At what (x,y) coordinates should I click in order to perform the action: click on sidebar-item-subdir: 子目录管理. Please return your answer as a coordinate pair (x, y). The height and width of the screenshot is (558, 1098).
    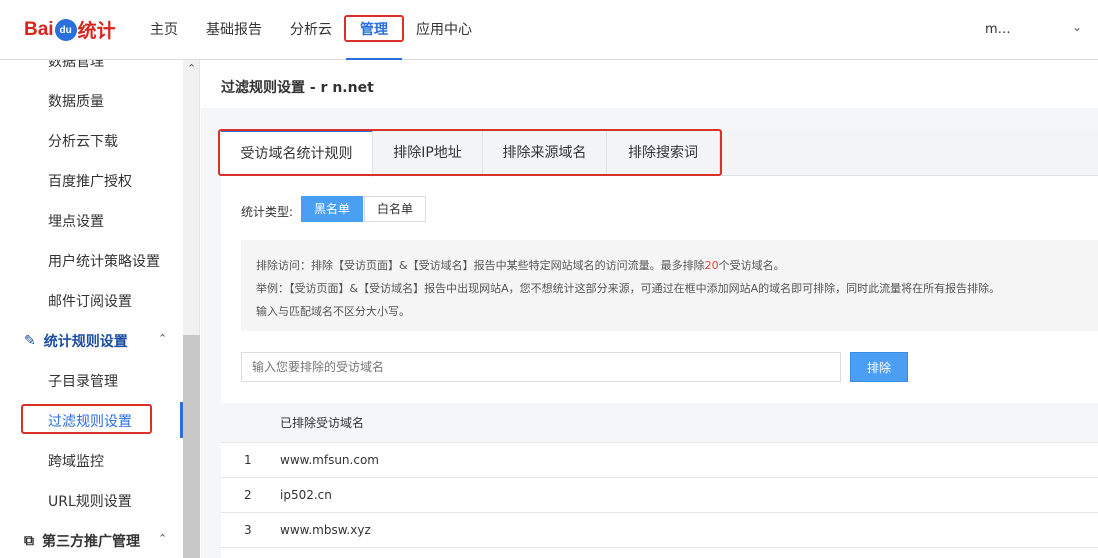
    Looking at the image, I should click on (83, 381).